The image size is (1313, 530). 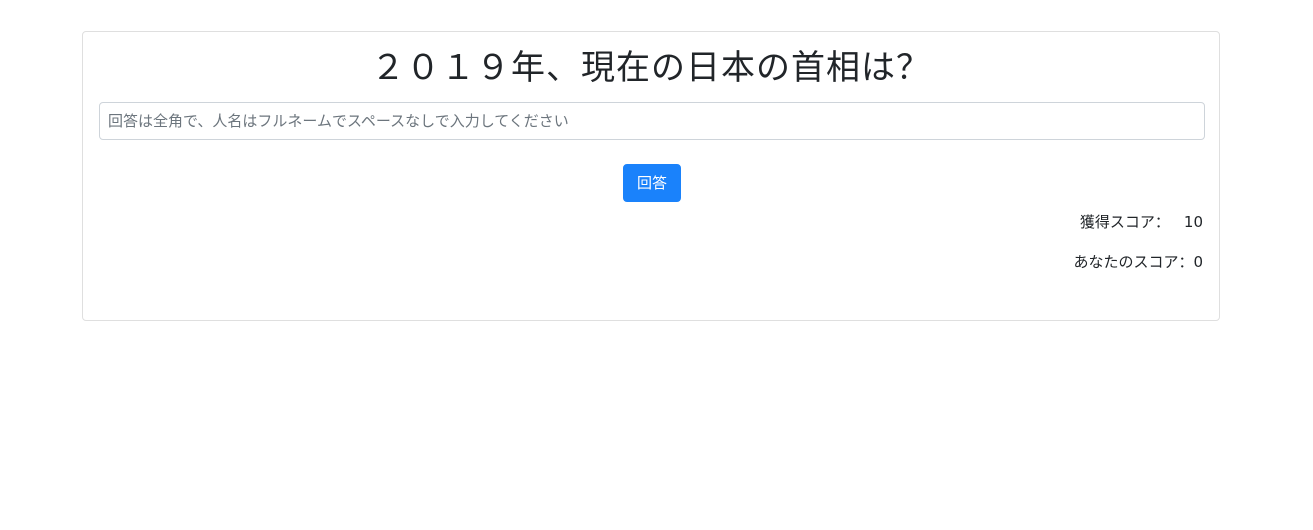 What do you see at coordinates (652, 183) in the screenshot?
I see `answer-submit-button: 回答` at bounding box center [652, 183].